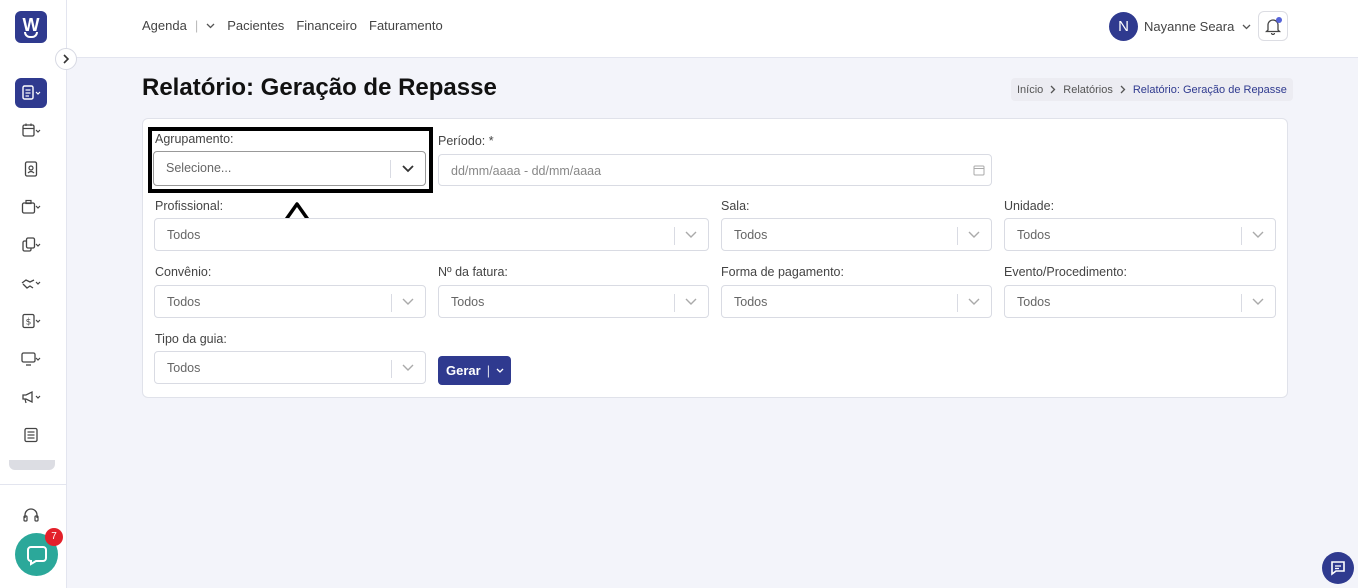 This screenshot has width=1358, height=588. I want to click on periodo-date-input: dd/mm/aaaa - dd/mm/aaaa, so click(715, 170).